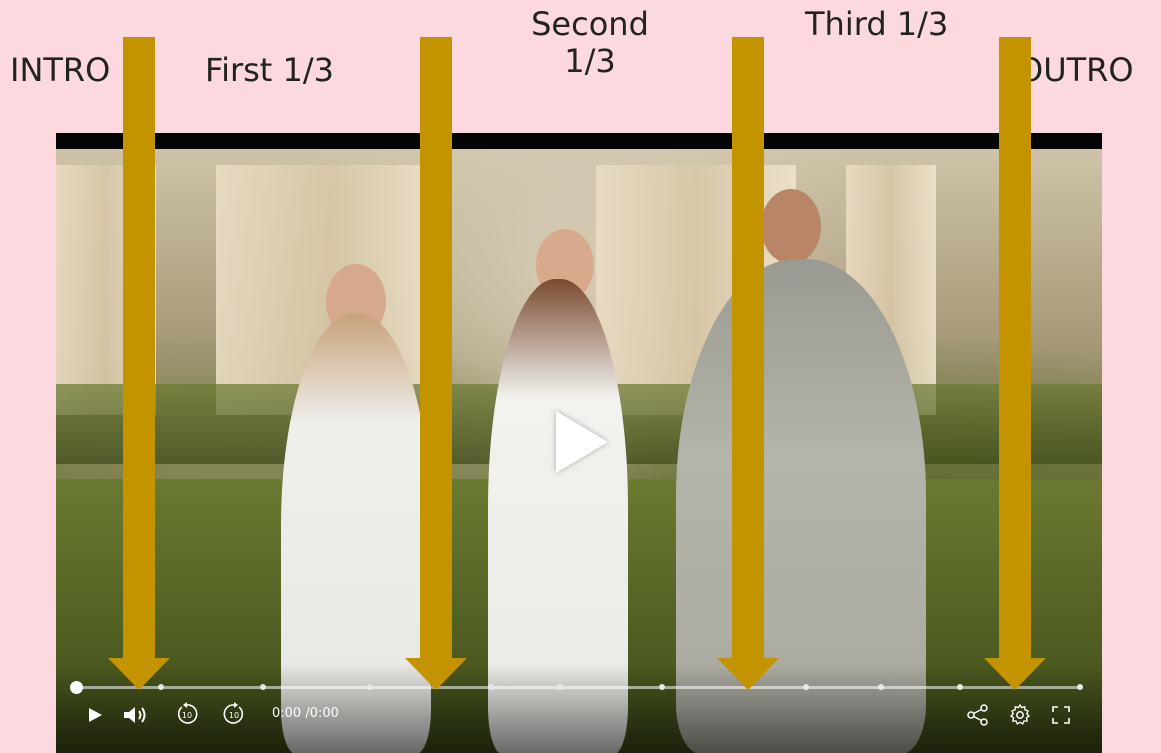 The height and width of the screenshot is (753, 1161). I want to click on progress-bar, so click(576, 687).